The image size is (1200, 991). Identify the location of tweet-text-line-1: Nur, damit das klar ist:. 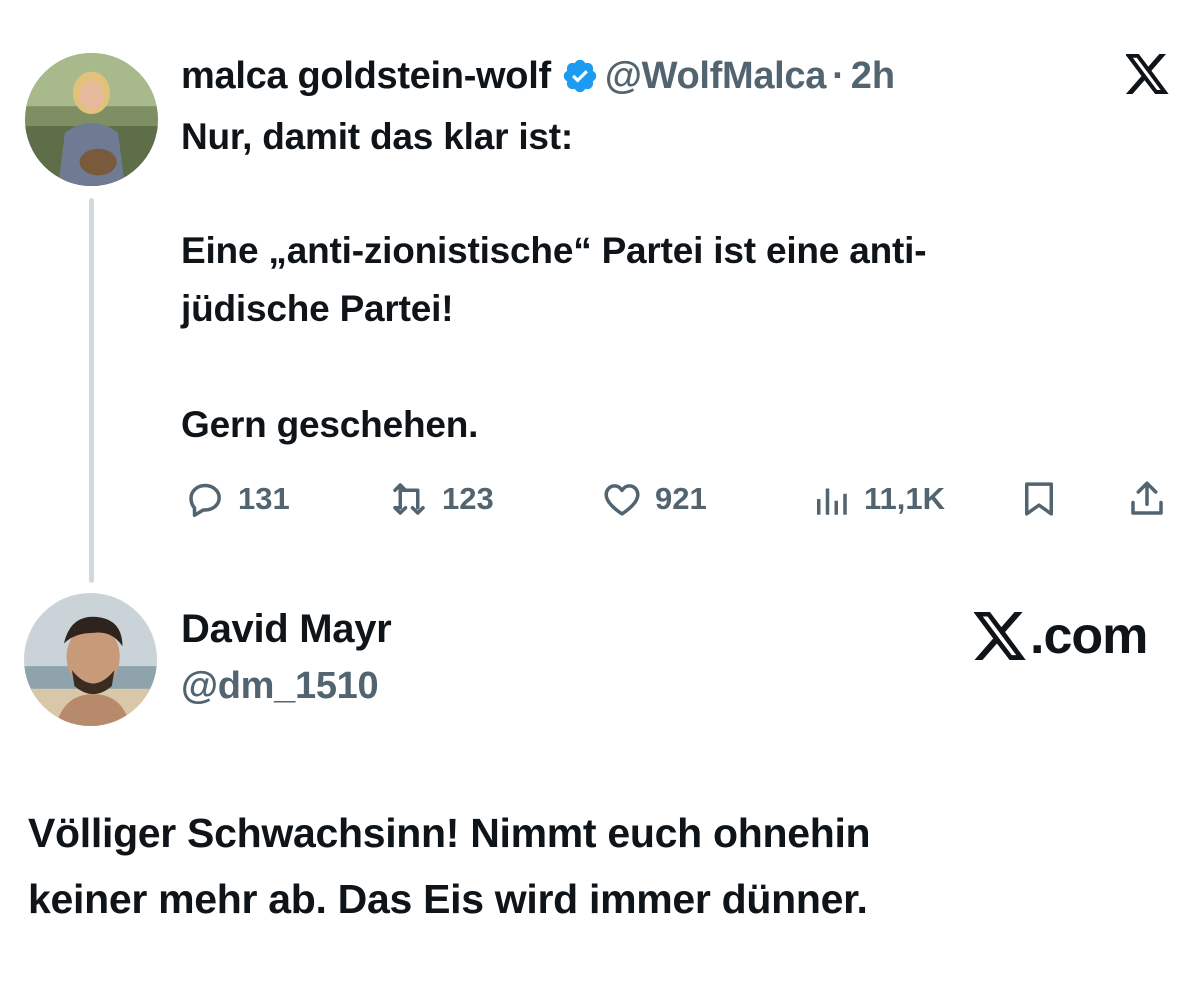
(377, 136).